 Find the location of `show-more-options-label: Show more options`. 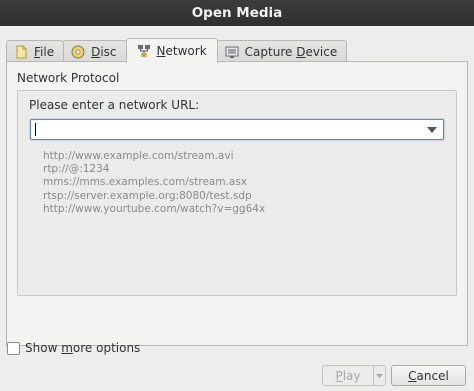

show-more-options-label: Show more options is located at coordinates (83, 348).